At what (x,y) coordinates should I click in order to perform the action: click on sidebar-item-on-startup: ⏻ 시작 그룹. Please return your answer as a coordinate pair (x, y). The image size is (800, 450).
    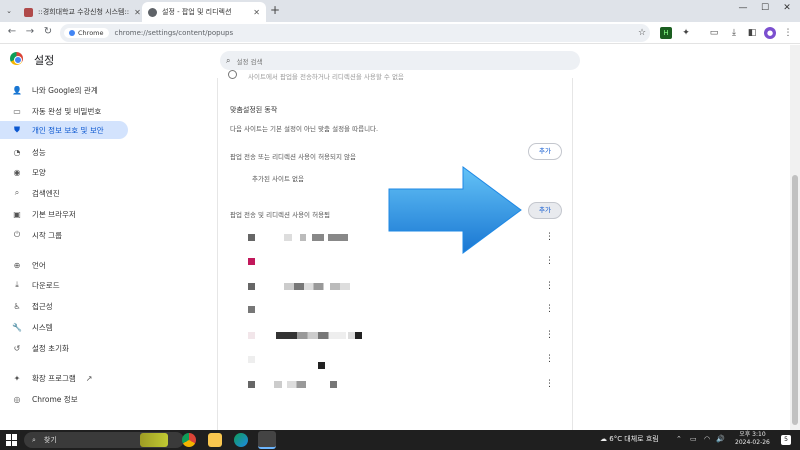
    Looking at the image, I should click on (105, 235).